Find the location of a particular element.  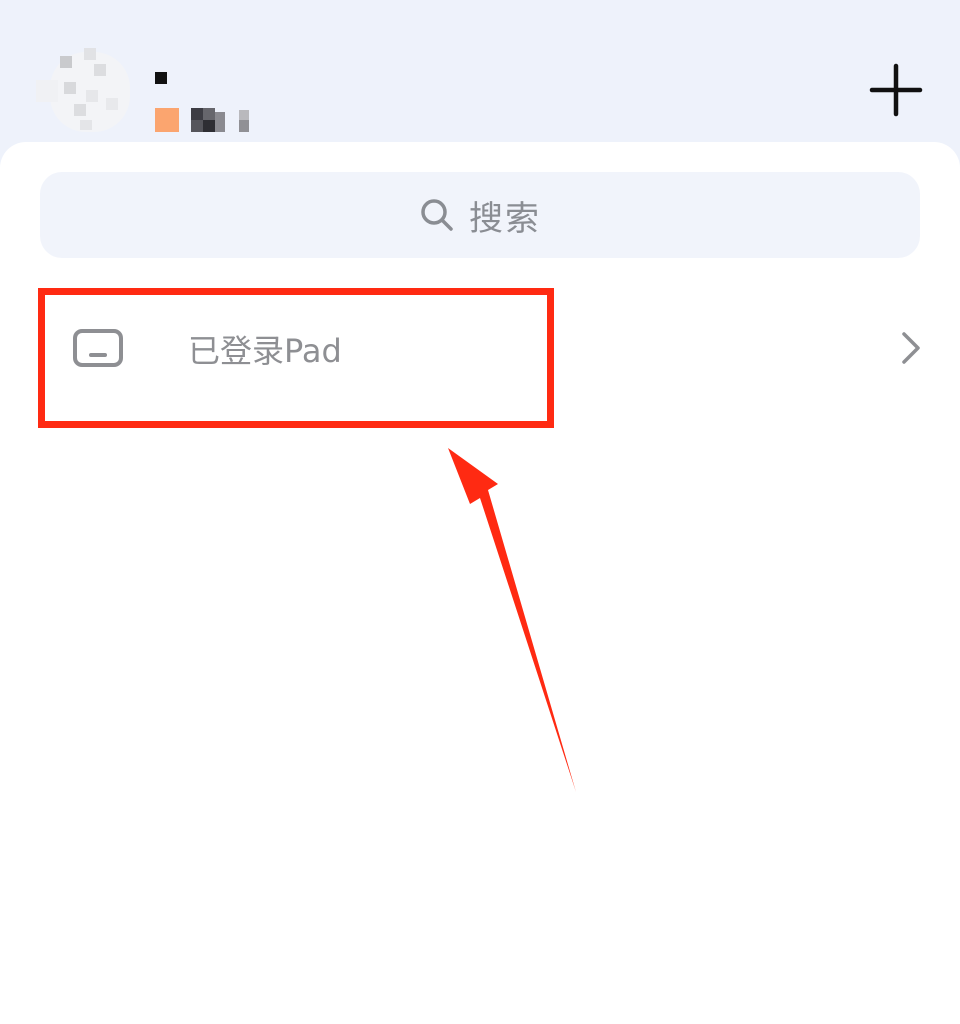

tablet-icon is located at coordinates (98, 350).